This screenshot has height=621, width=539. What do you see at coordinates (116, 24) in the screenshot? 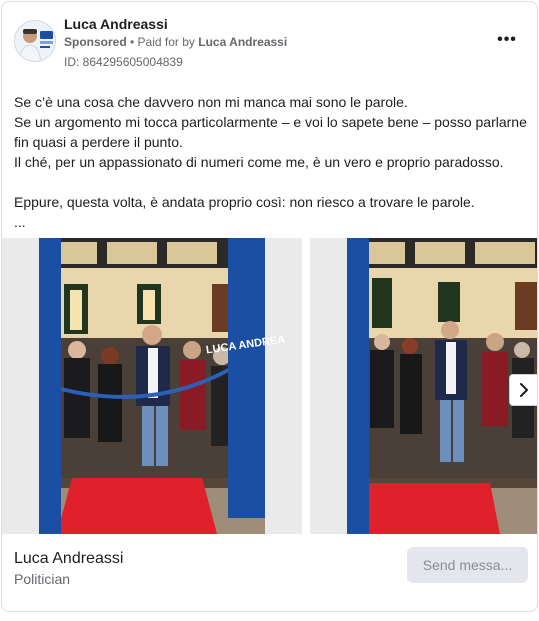
I see `author-name: Luca Andreassi` at bounding box center [116, 24].